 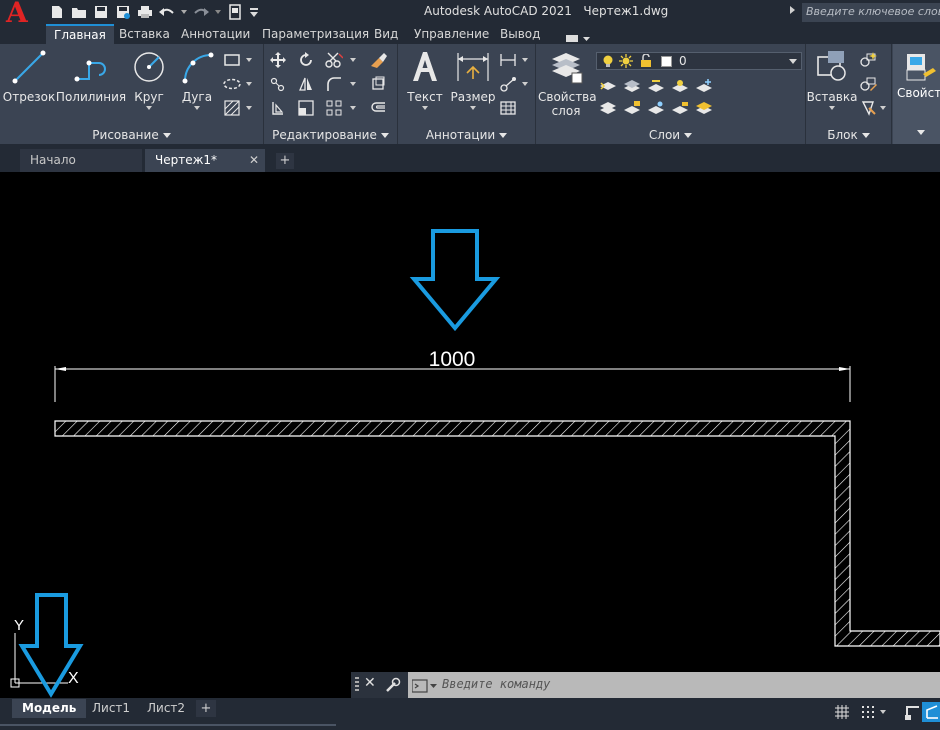 What do you see at coordinates (370, 683) in the screenshot?
I see `command-close-icon: ✕` at bounding box center [370, 683].